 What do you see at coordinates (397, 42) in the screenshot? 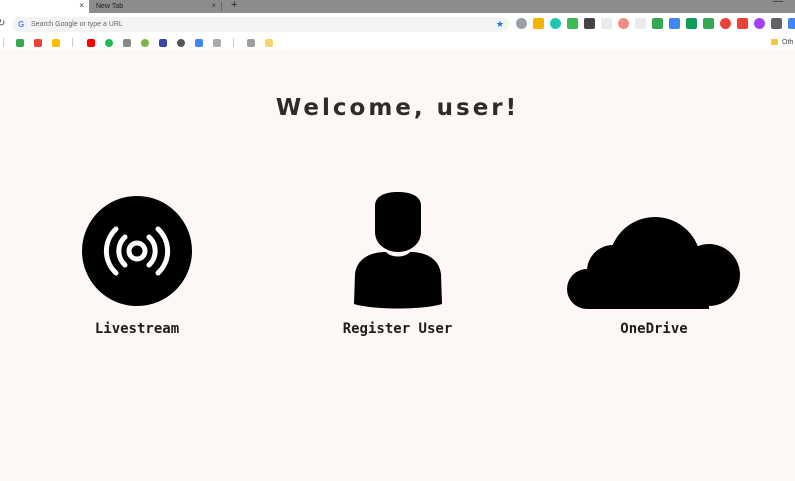
I see `bookmarks-bar: Oth` at bounding box center [397, 42].